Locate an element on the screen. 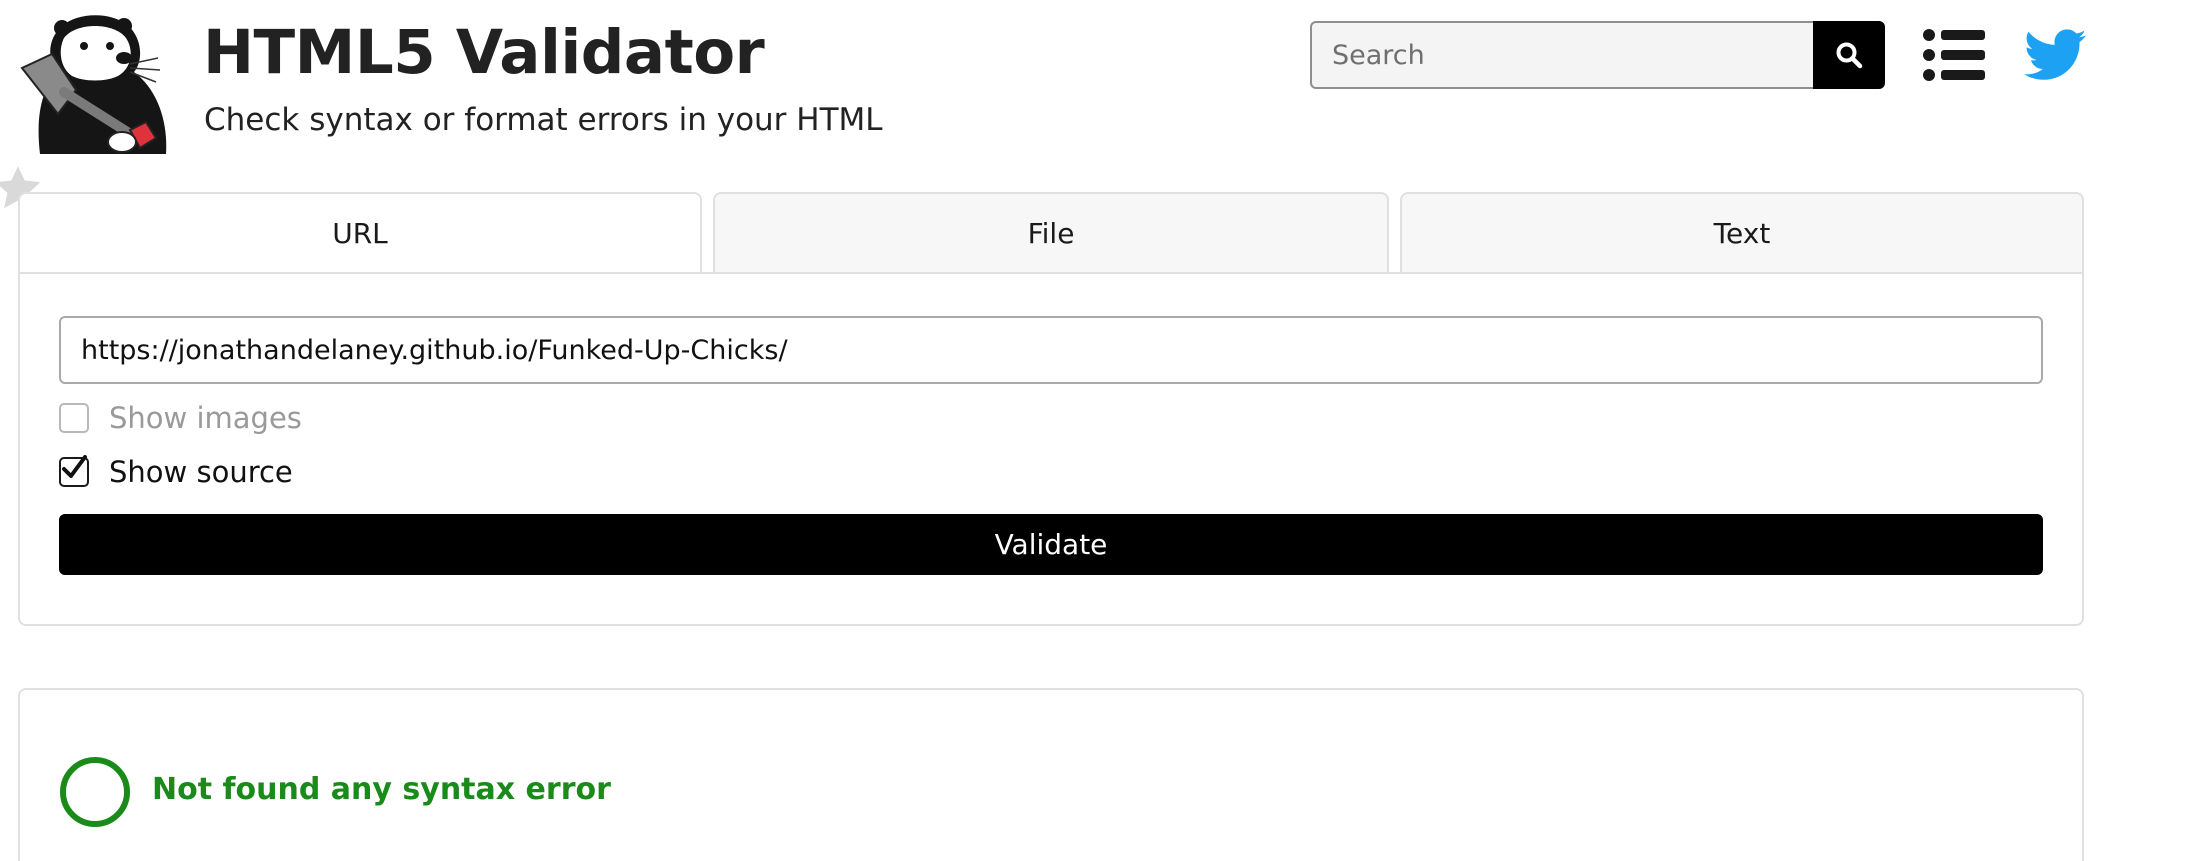  tab-text: Text is located at coordinates (1742, 233).